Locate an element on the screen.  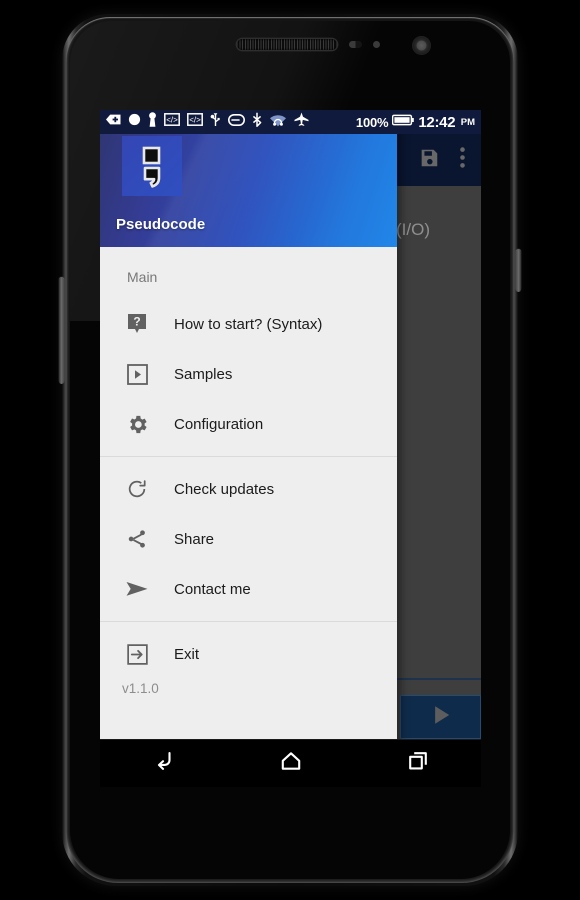
earpiece-speaker is located at coordinates (287, 44).